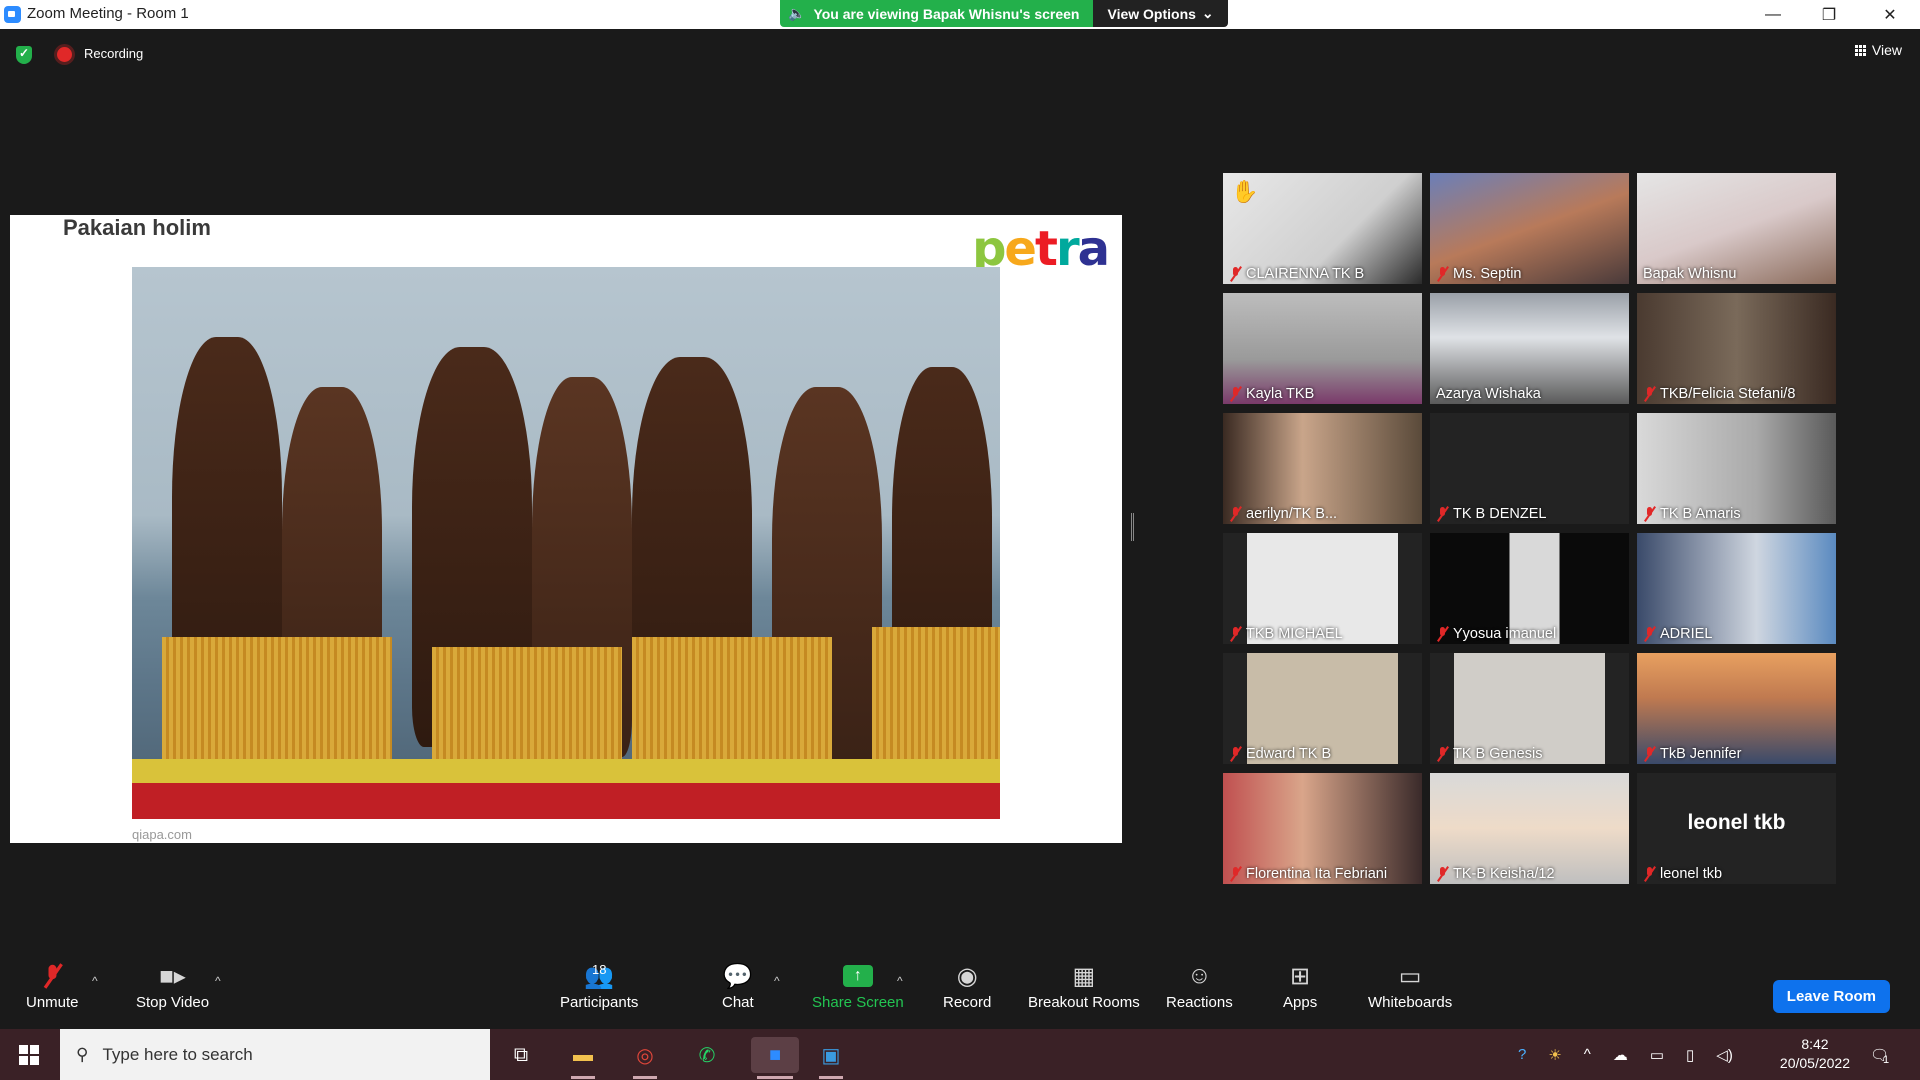  Describe the element at coordinates (1701, 754) in the screenshot. I see `participant-name: TkB Jennifer` at that location.